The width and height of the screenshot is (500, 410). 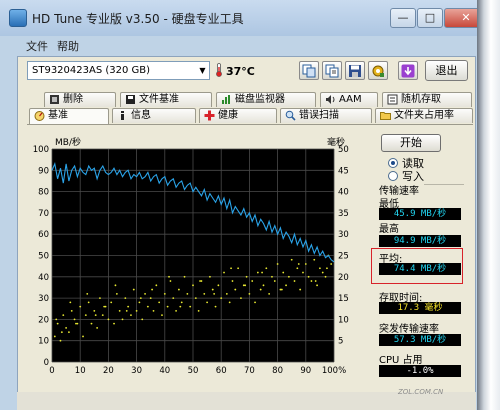 What do you see at coordinates (202, 70) in the screenshot?
I see `chevron-down-icon: ▼` at bounding box center [202, 70].